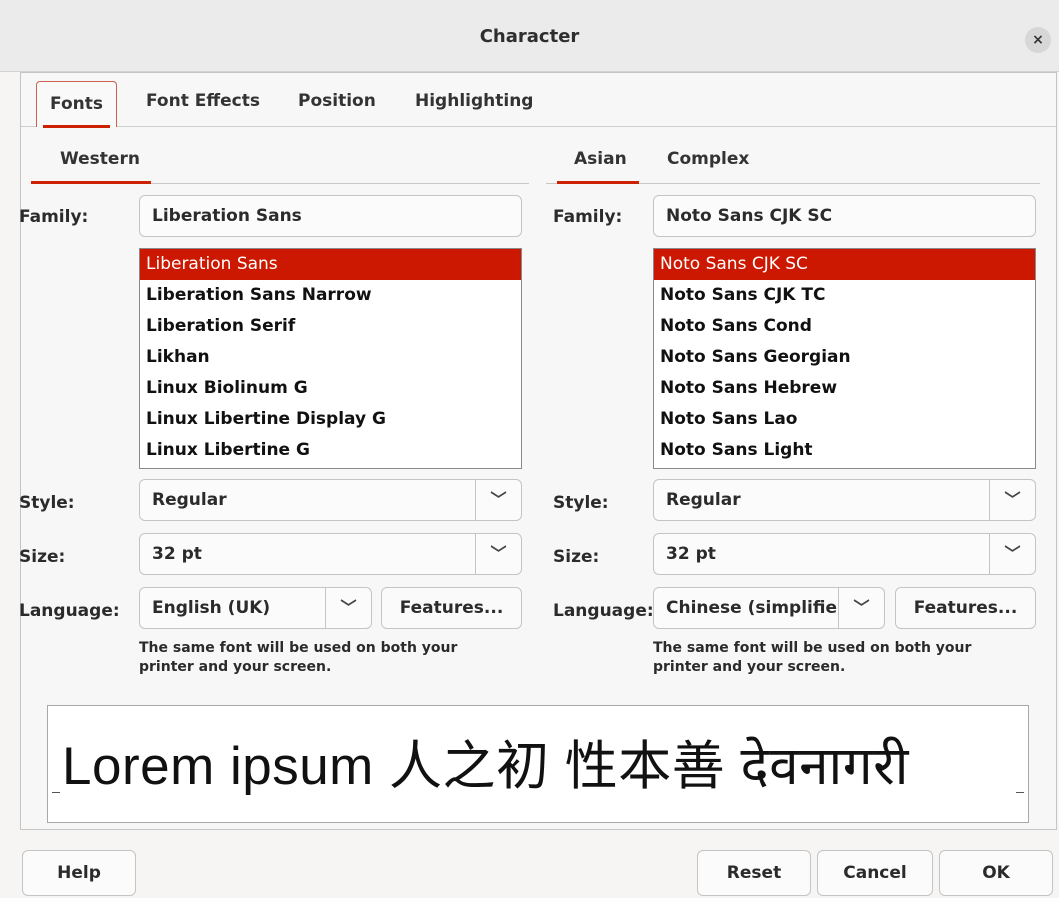 This screenshot has width=1059, height=898. I want to click on subtab-asian: Asian, so click(600, 159).